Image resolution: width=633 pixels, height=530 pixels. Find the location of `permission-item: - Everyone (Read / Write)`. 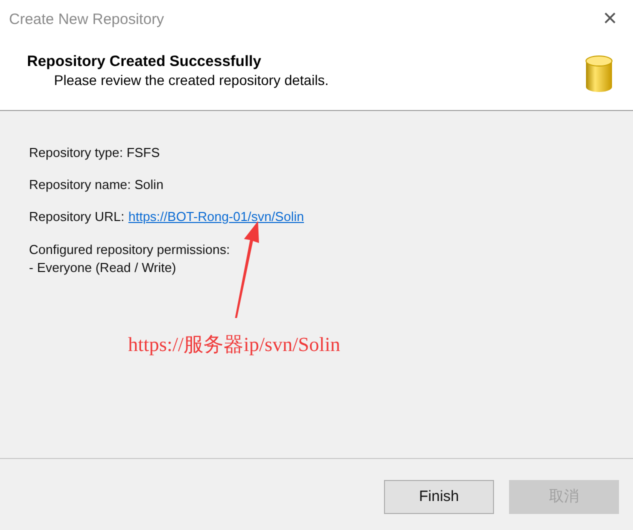

permission-item: - Everyone (Read / Write) is located at coordinates (103, 268).